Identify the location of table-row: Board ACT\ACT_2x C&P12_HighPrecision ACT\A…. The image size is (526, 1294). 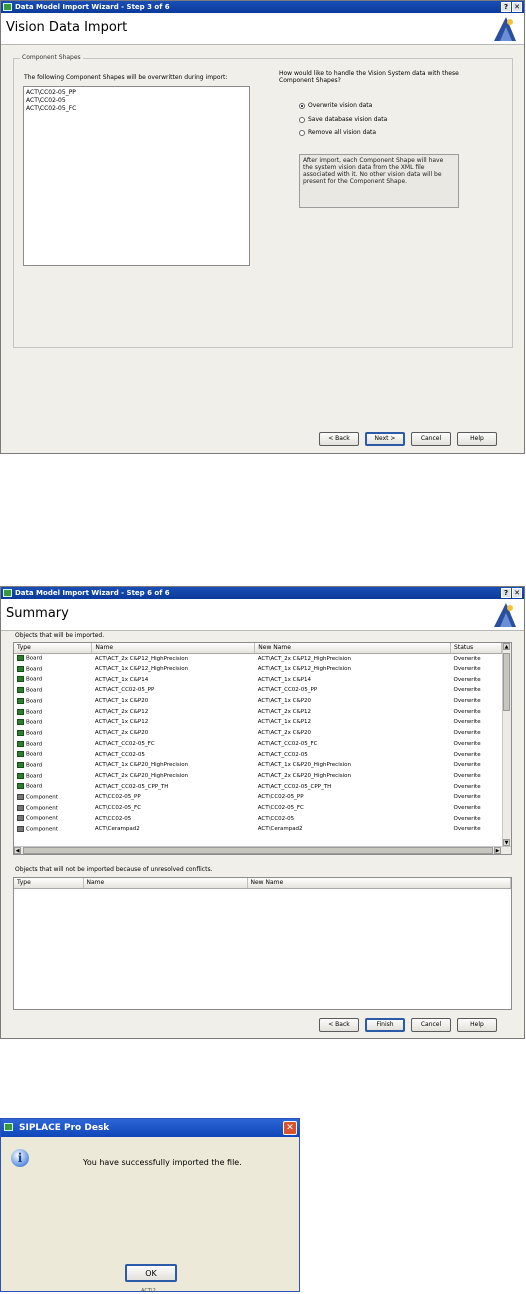
(258, 658).